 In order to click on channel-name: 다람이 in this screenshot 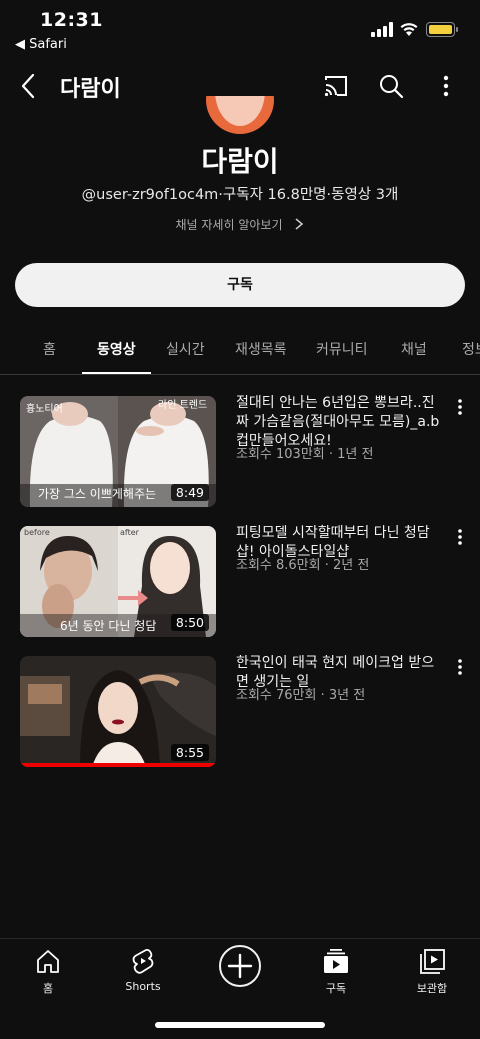, I will do `click(240, 161)`.